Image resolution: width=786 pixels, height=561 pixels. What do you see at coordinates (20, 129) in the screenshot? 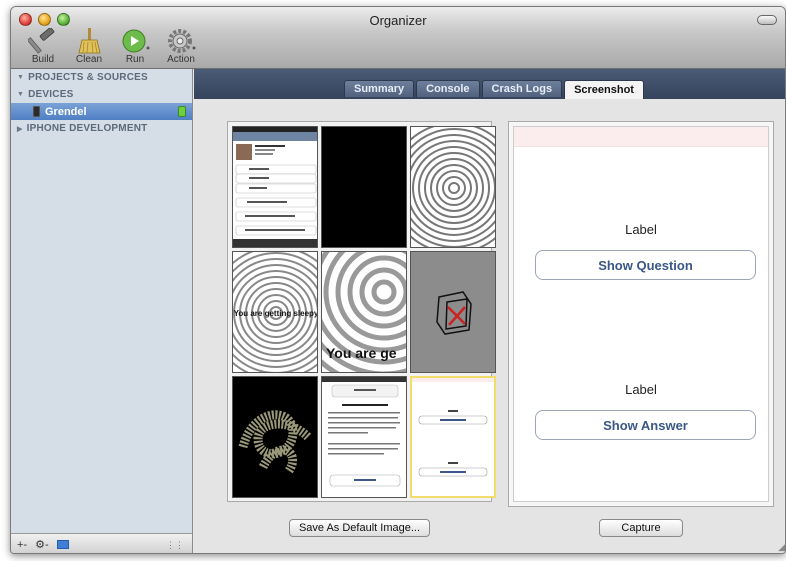
I see `disclosure-right-icon: ▶` at bounding box center [20, 129].